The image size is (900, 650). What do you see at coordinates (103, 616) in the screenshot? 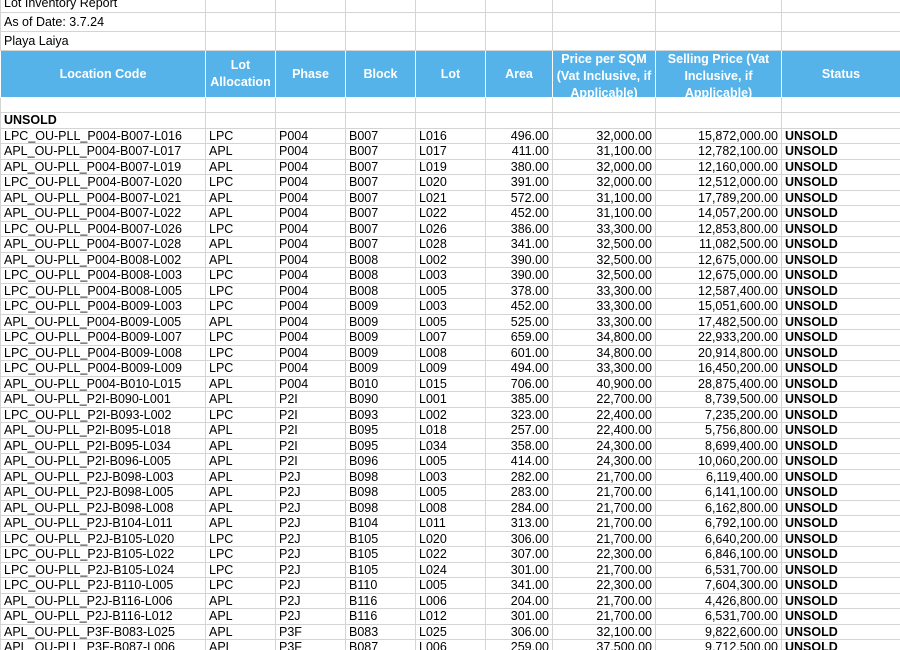
I see `location-code-cell: APL_OU-PLL_P2J-B116-L012` at bounding box center [103, 616].